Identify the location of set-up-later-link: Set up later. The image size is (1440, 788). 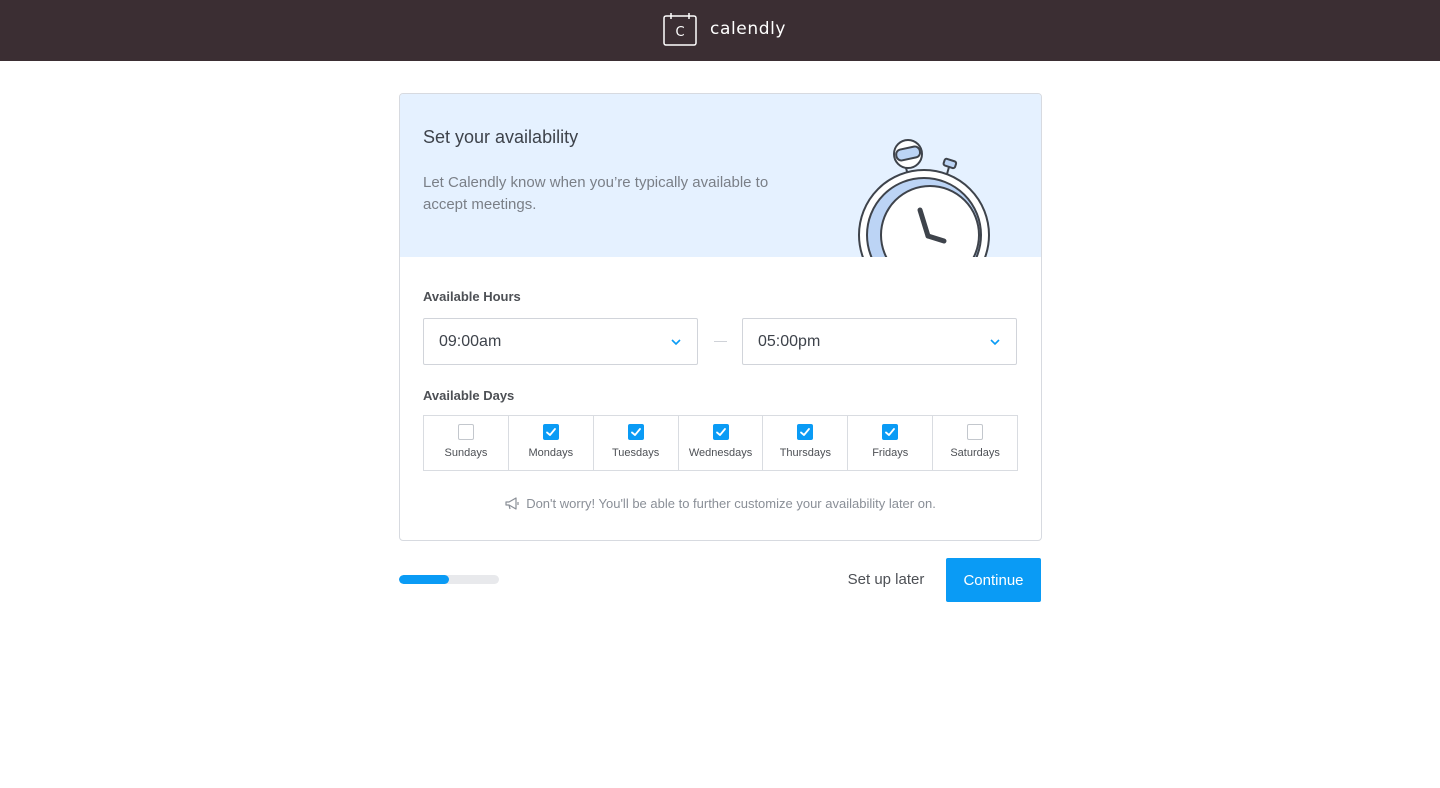
(886, 580).